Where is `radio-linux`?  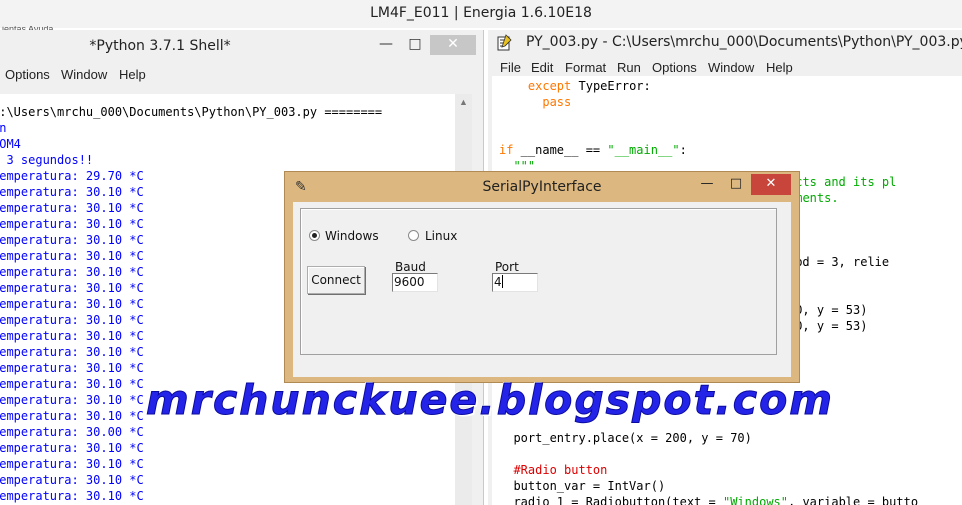 radio-linux is located at coordinates (413, 235).